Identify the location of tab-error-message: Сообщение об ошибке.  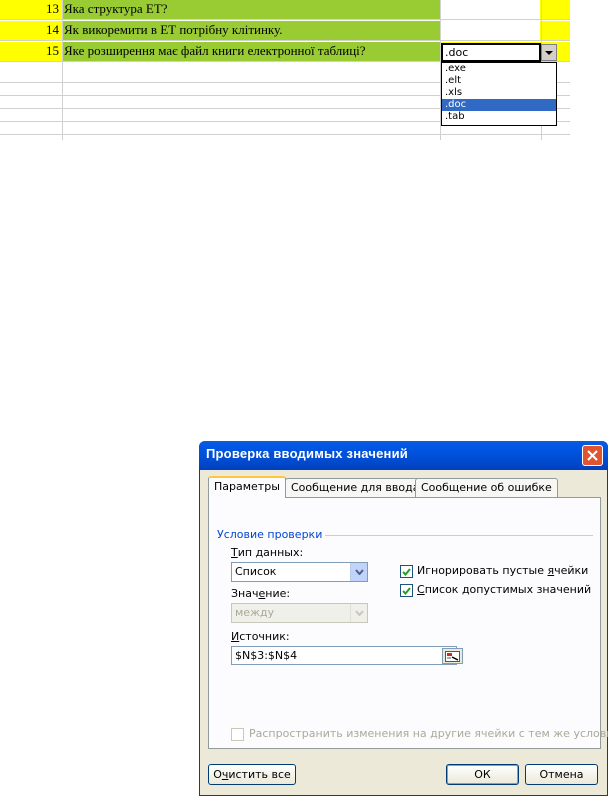
(486, 487).